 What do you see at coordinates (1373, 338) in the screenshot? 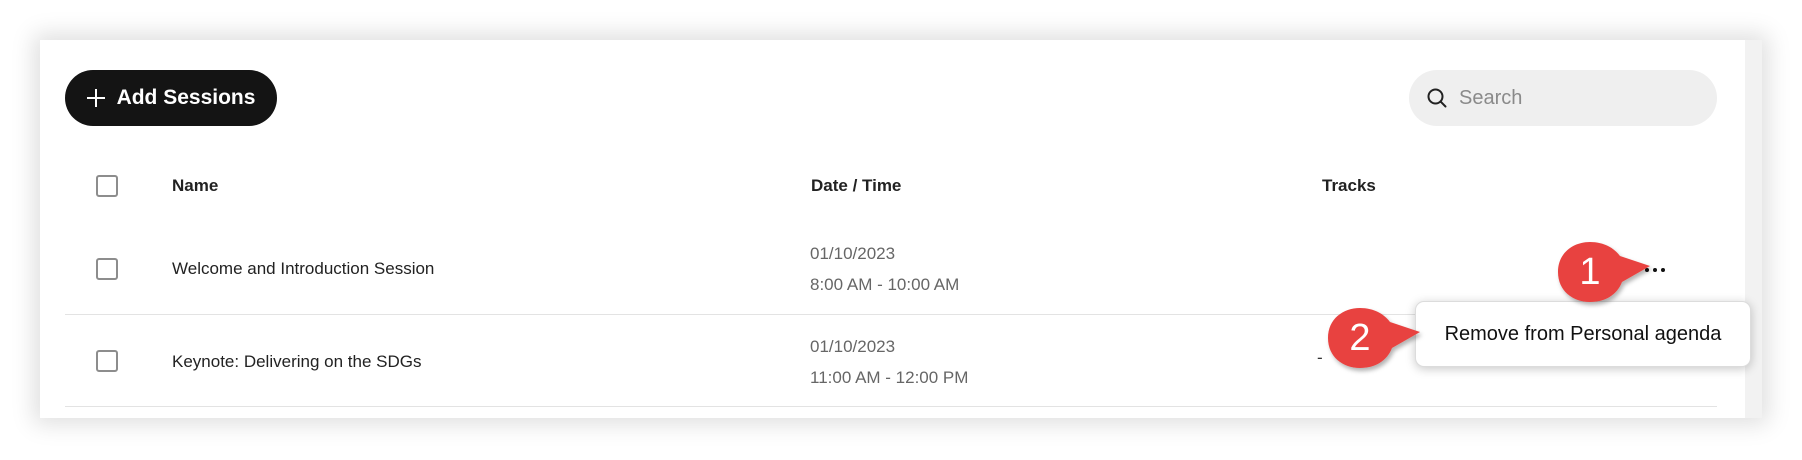
I see `step-callout-2: 2` at bounding box center [1373, 338].